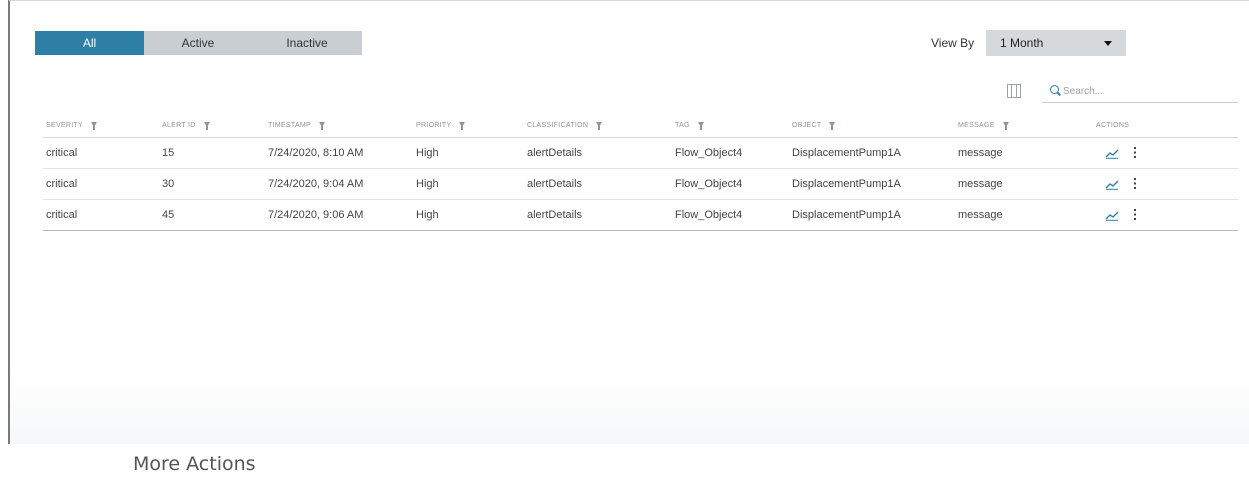  Describe the element at coordinates (179, 125) in the screenshot. I see `col-header-label: ALERT ID` at that location.